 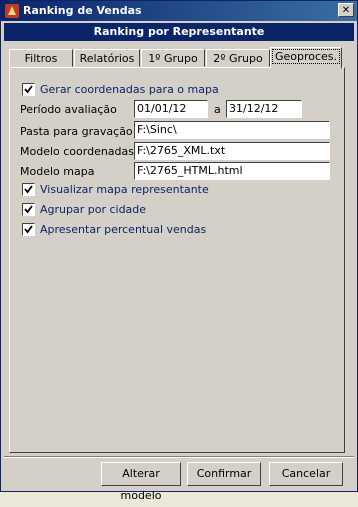 What do you see at coordinates (232, 171) in the screenshot?
I see `modelo-mapa-input: F:\2765_HTML.html` at bounding box center [232, 171].